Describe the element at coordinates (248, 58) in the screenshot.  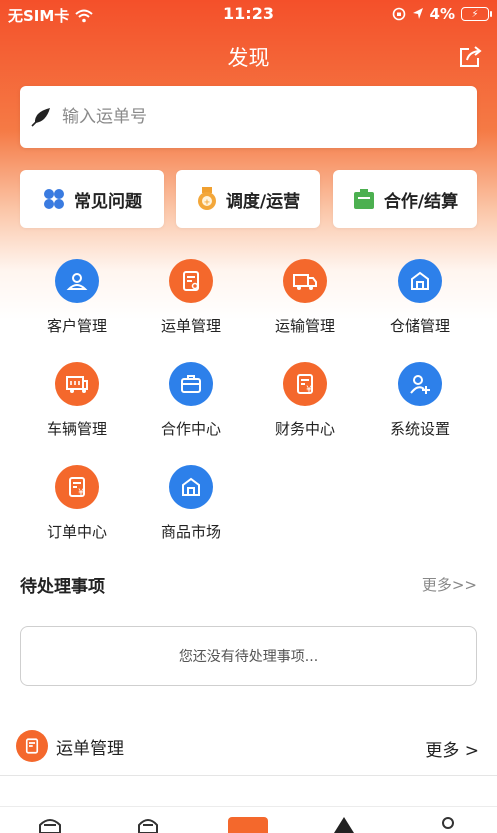
I see `page-title: 发现` at that location.